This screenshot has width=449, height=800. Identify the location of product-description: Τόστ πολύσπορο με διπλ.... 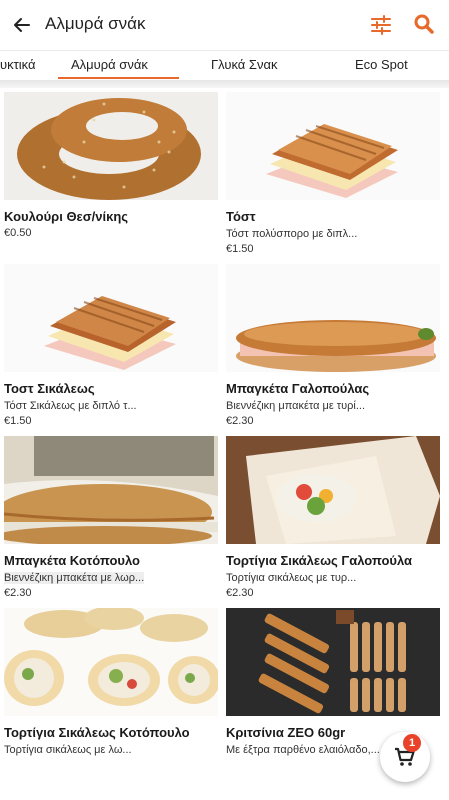
(292, 234).